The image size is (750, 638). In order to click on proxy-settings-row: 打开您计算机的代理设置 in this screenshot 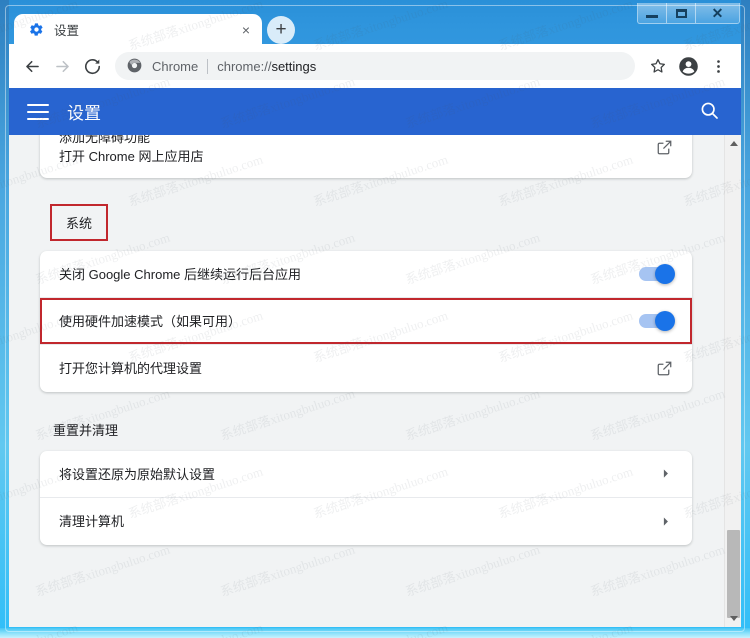, I will do `click(366, 368)`.